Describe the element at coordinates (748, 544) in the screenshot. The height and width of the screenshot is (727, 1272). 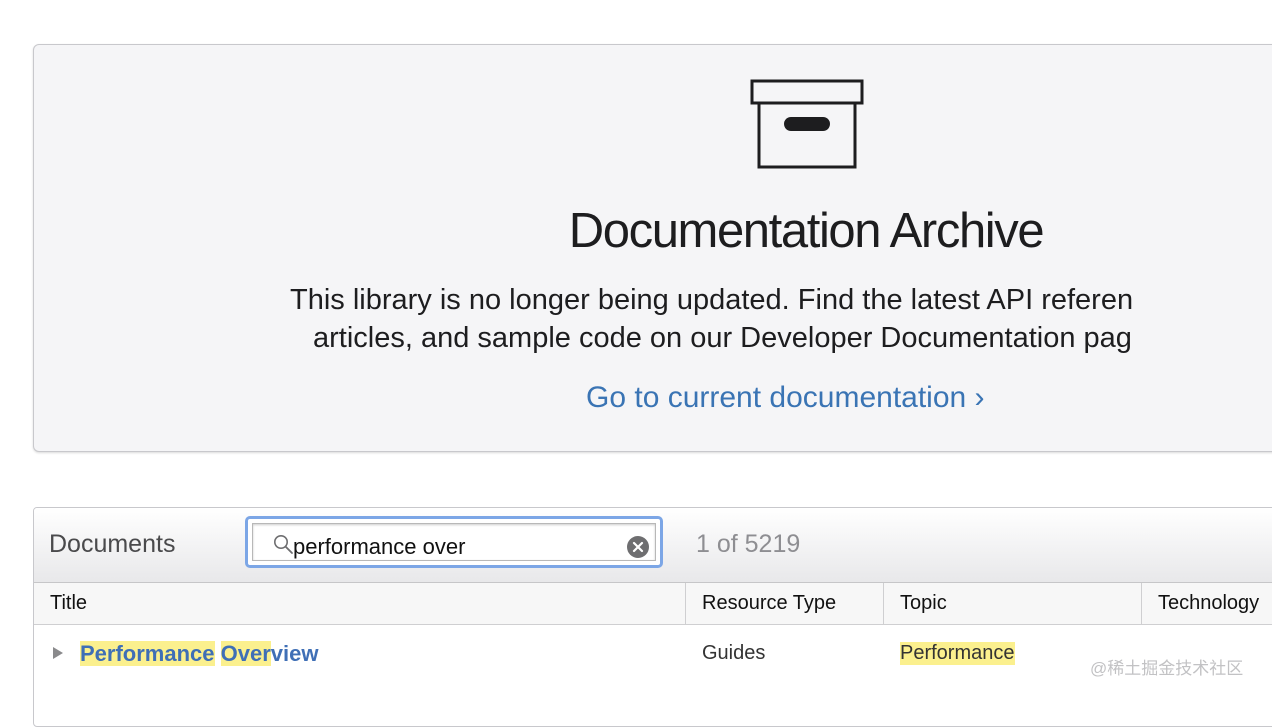
I see `result-count: 1 of 5219` at that location.